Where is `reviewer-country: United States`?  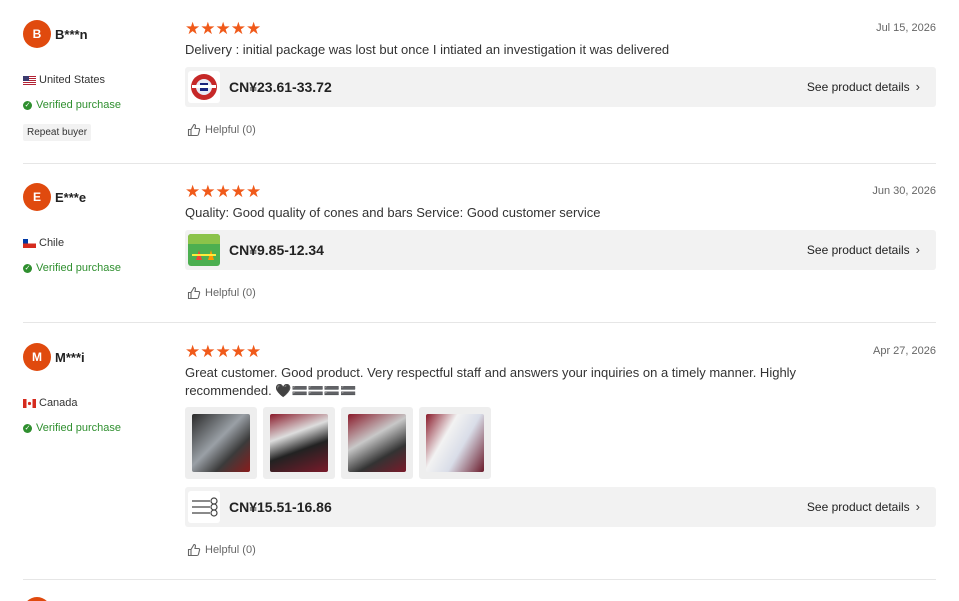
reviewer-country: United States is located at coordinates (64, 80).